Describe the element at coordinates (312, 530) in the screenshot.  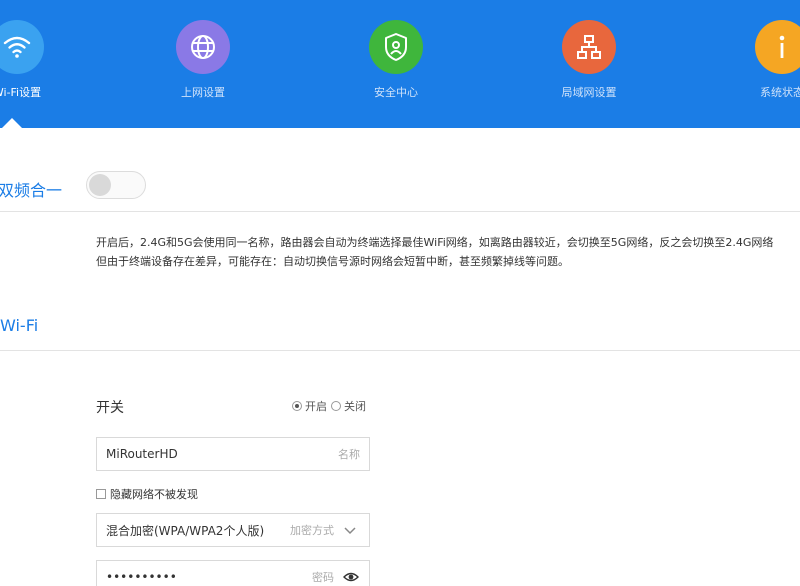
I see `encryption-hint: 加密方式` at that location.